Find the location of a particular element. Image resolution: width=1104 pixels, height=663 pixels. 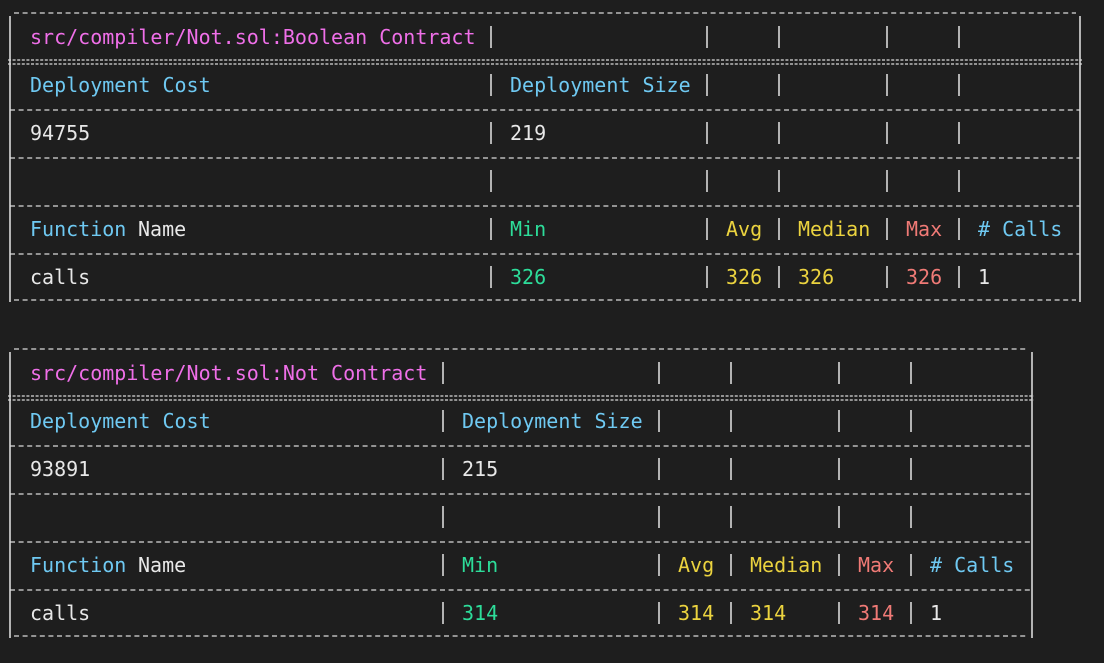

avg-value: 326 is located at coordinates (744, 277).